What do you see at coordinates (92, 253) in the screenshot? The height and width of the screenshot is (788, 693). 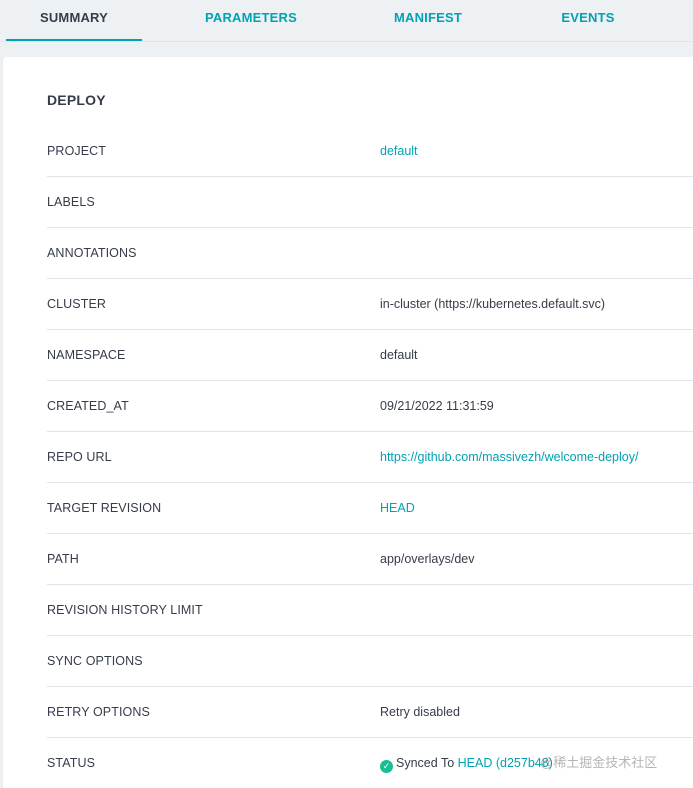 I see `annotations-label: ANNOTATIONS` at bounding box center [92, 253].